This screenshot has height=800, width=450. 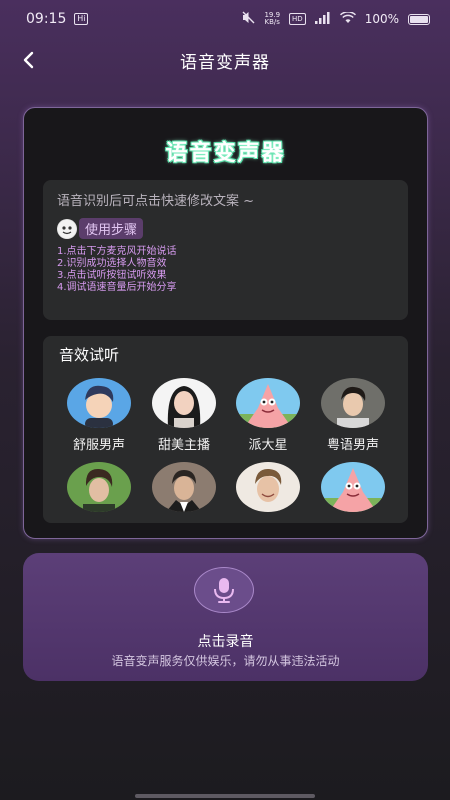 I want to click on mute-icon, so click(x=248, y=19).